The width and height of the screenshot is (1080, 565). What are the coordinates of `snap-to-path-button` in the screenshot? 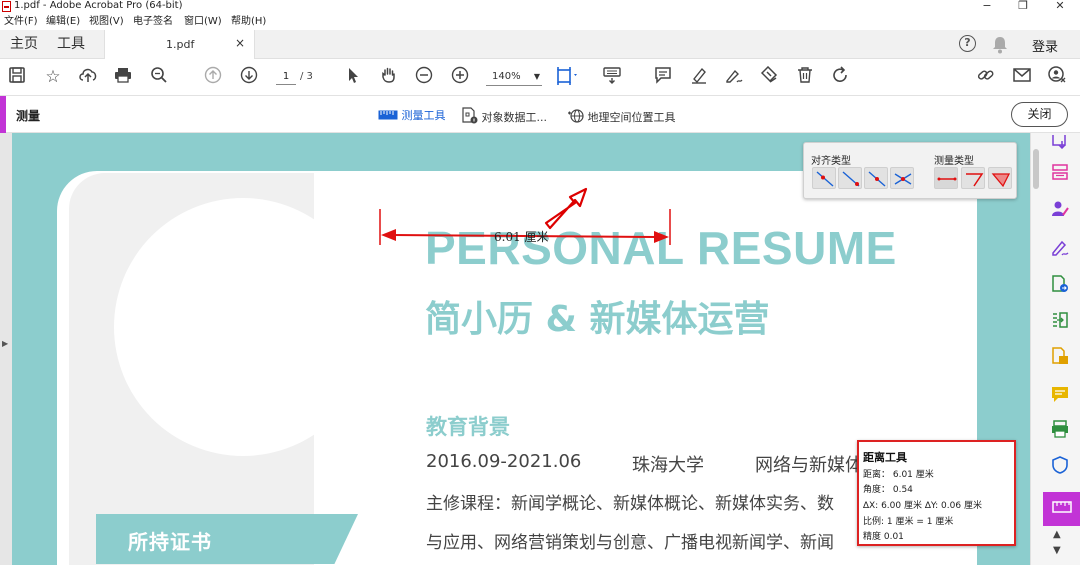 It's located at (824, 178).